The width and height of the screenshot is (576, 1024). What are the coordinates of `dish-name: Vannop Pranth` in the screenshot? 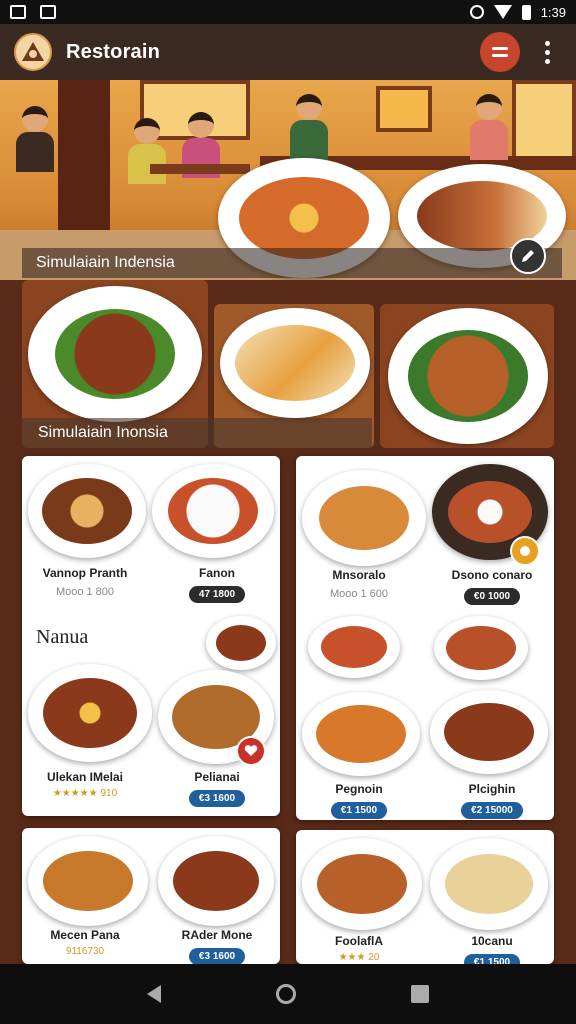 It's located at (85, 573).